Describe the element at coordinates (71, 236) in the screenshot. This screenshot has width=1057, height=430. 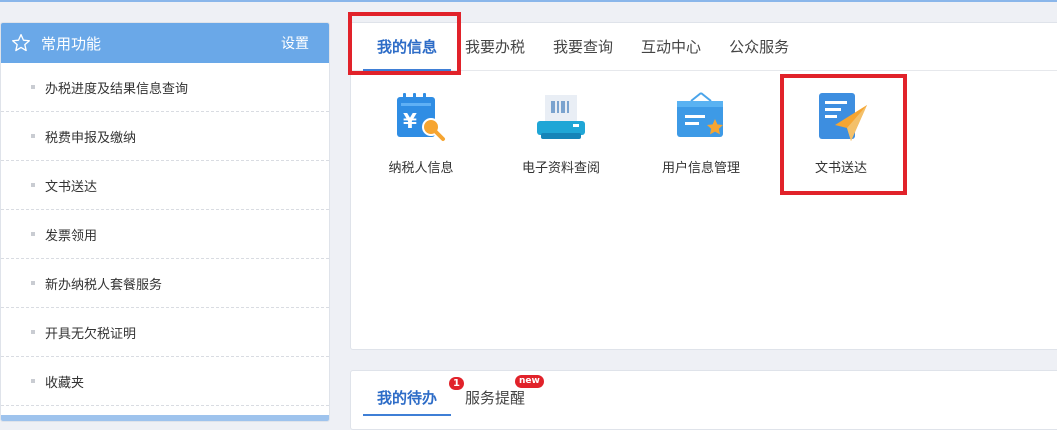
I see `sidebar-item-label: 发票领用` at that location.